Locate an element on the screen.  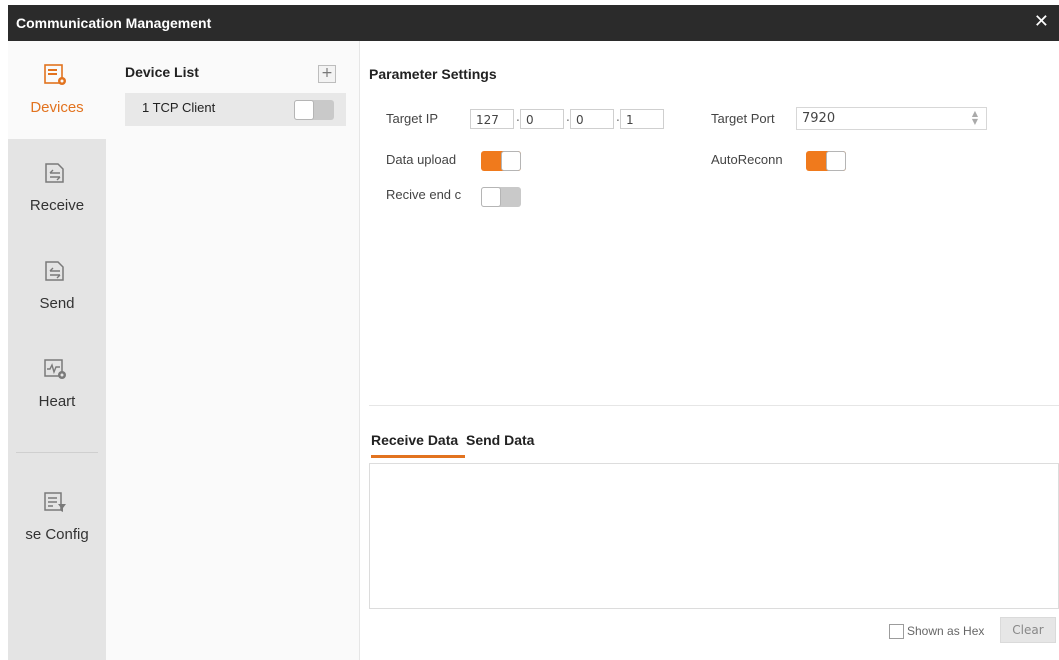
nav-item-heart: Heart is located at coordinates (57, 384).